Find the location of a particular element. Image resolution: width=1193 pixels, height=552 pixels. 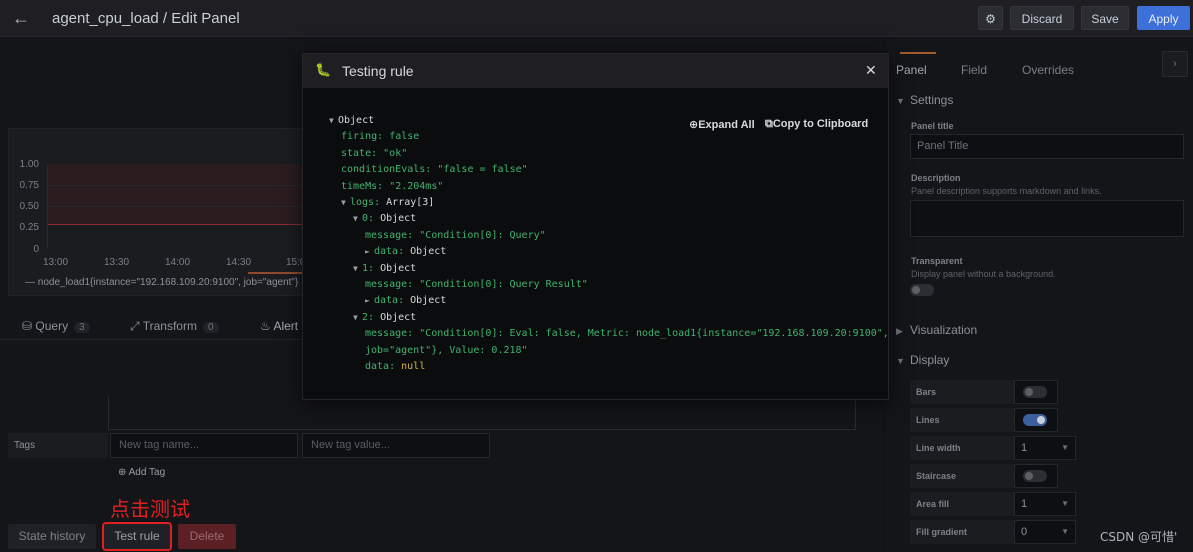

json-row: message: "Condition[0]: Query" is located at coordinates (455, 235).